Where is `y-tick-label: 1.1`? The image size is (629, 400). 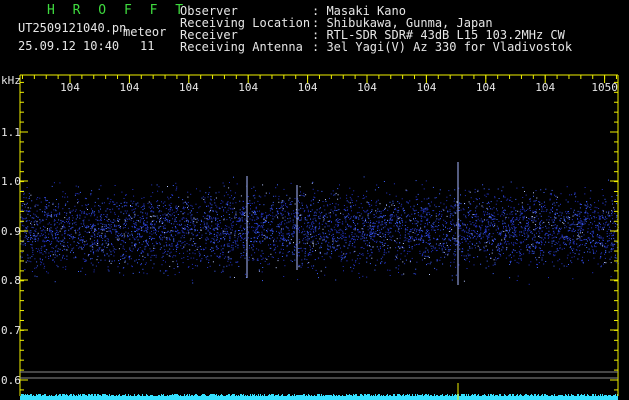 y-tick-label: 1.1 is located at coordinates (11, 132).